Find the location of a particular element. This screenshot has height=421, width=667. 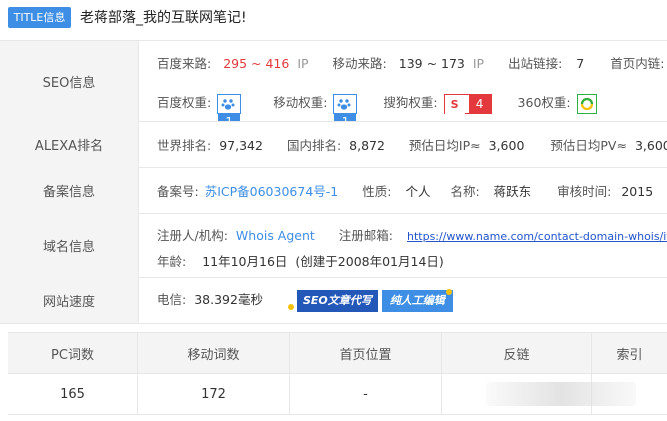

domestic-rank-value: 8,872 is located at coordinates (367, 145).